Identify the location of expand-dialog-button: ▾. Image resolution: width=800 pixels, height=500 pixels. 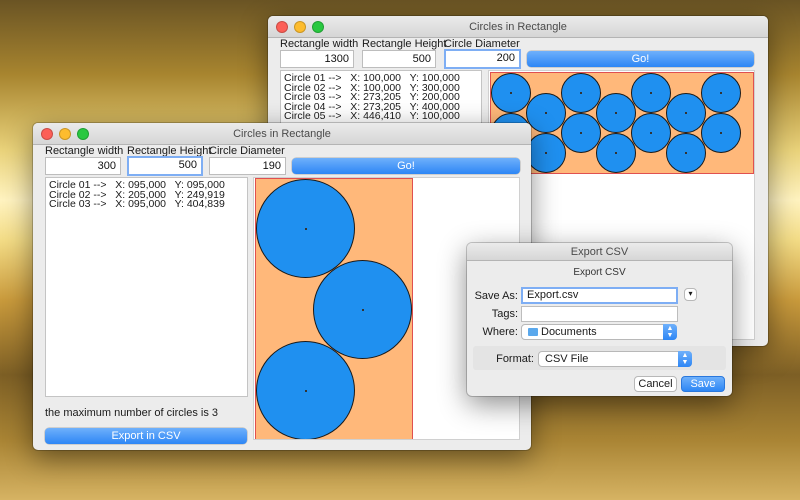
(690, 294).